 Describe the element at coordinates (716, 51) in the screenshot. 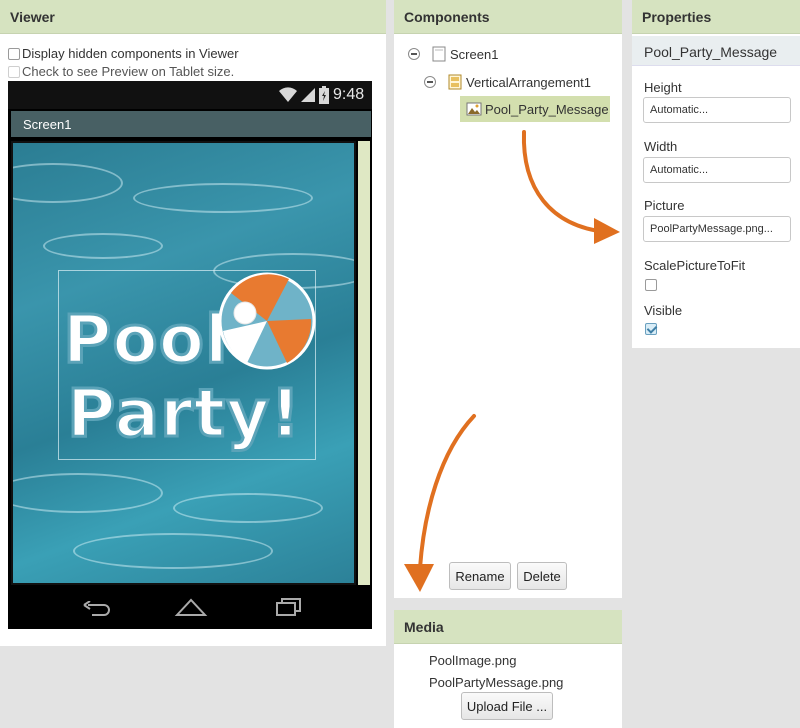

I see `selected-component-name: Pool_Party_Message` at that location.